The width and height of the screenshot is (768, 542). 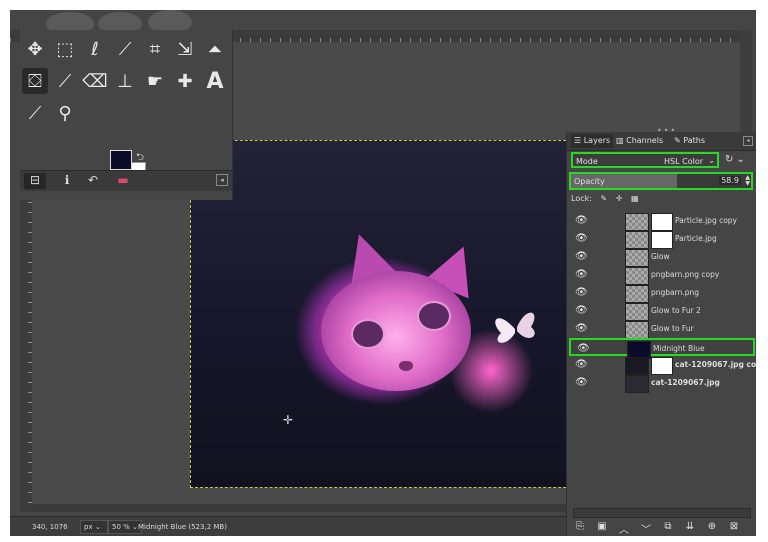 What do you see at coordinates (689, 141) in the screenshot?
I see `tab-paths: ✎ Paths` at bounding box center [689, 141].